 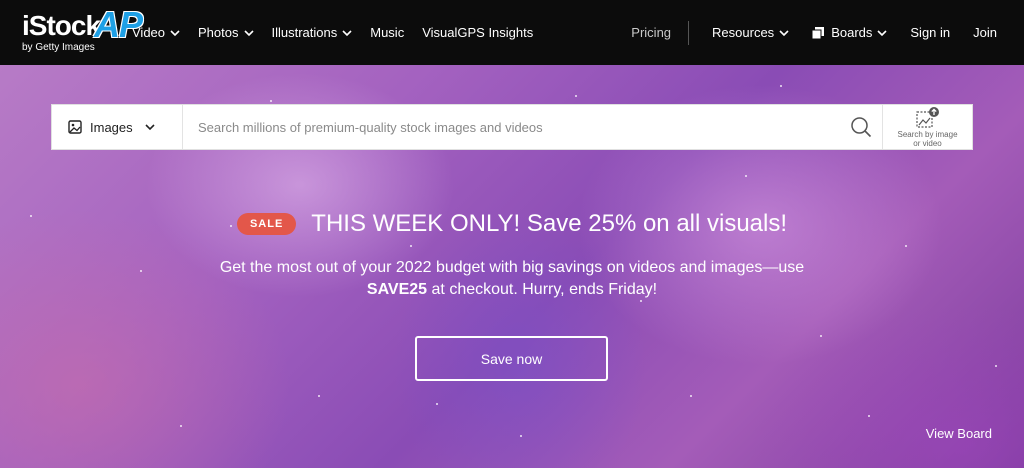 I want to click on media-type-dropdown: Images, so click(x=117, y=127).